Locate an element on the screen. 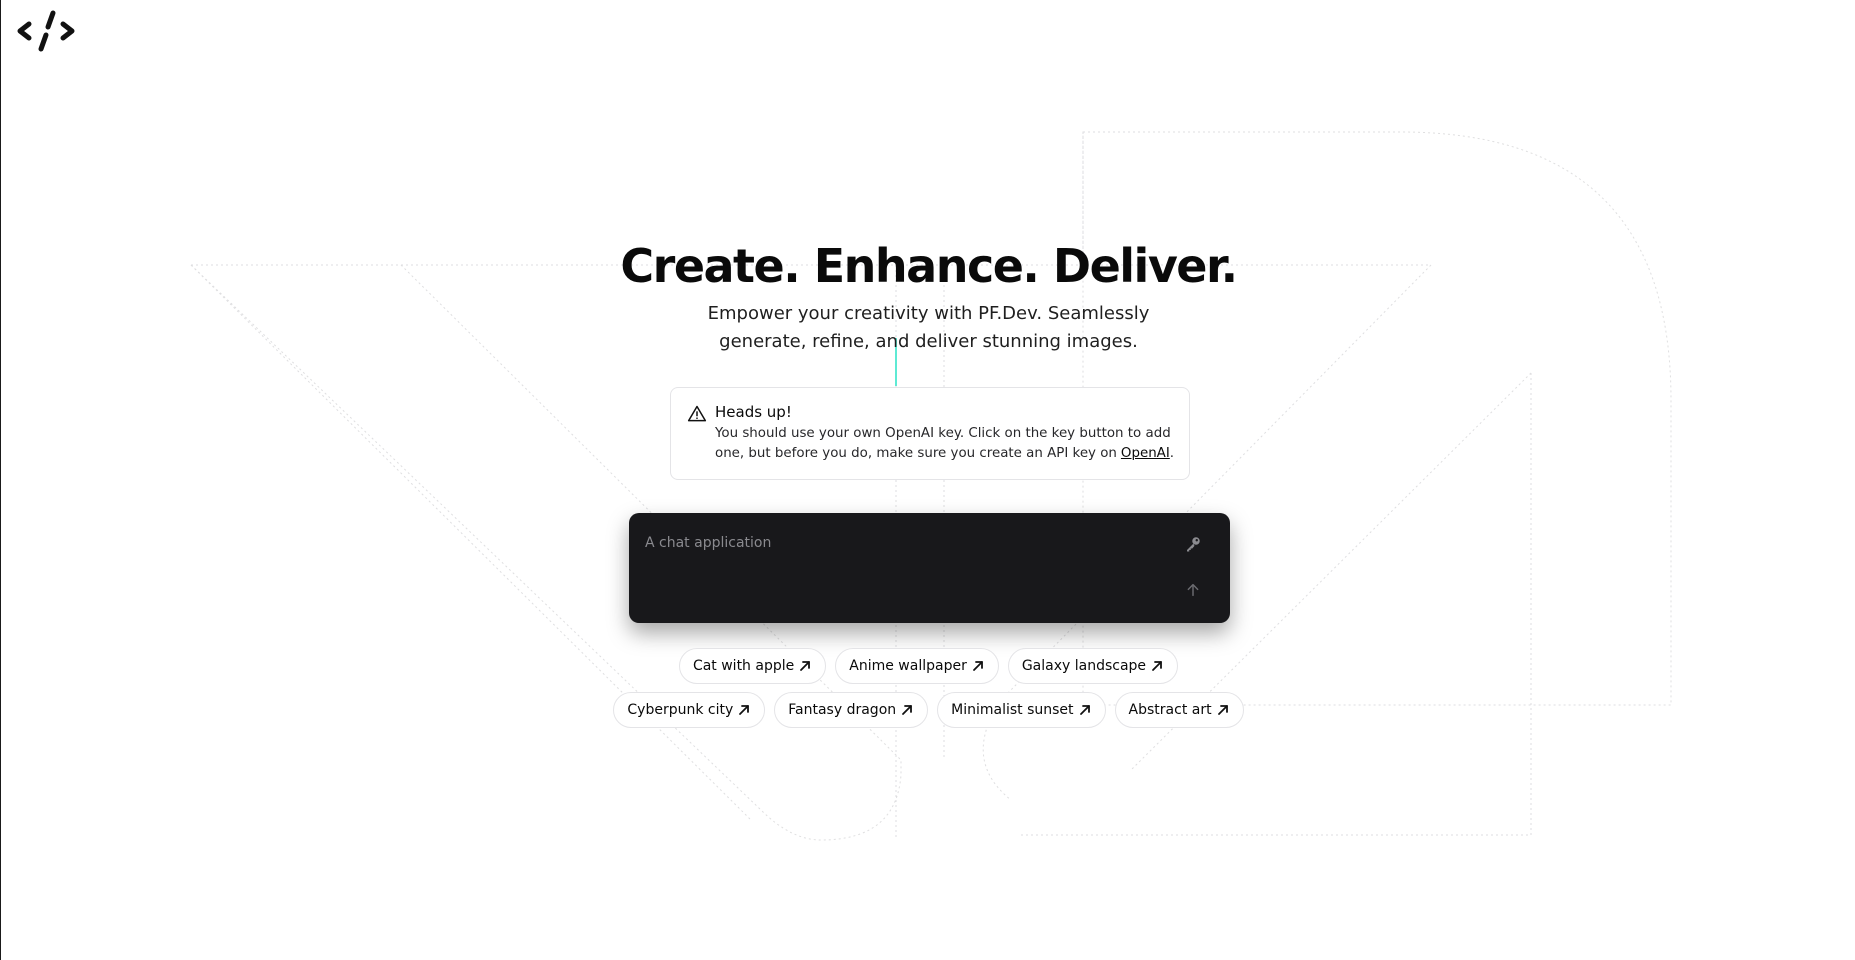  alert-title: Heads up! is located at coordinates (753, 412).